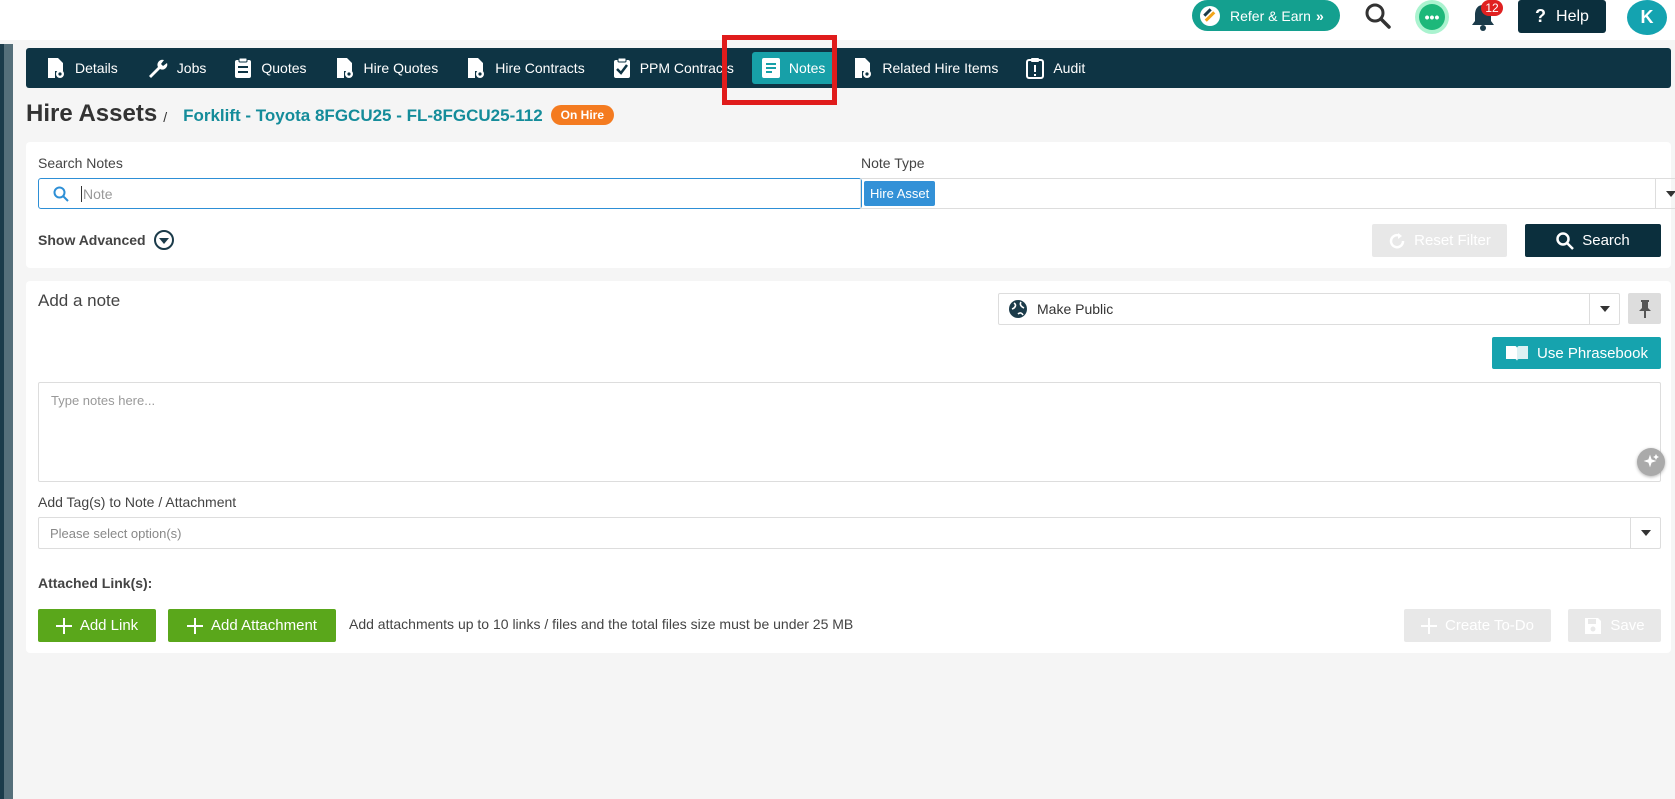 Image resolution: width=1675 pixels, height=799 pixels. What do you see at coordinates (582, 115) in the screenshot?
I see `status-badge: On Hire` at bounding box center [582, 115].